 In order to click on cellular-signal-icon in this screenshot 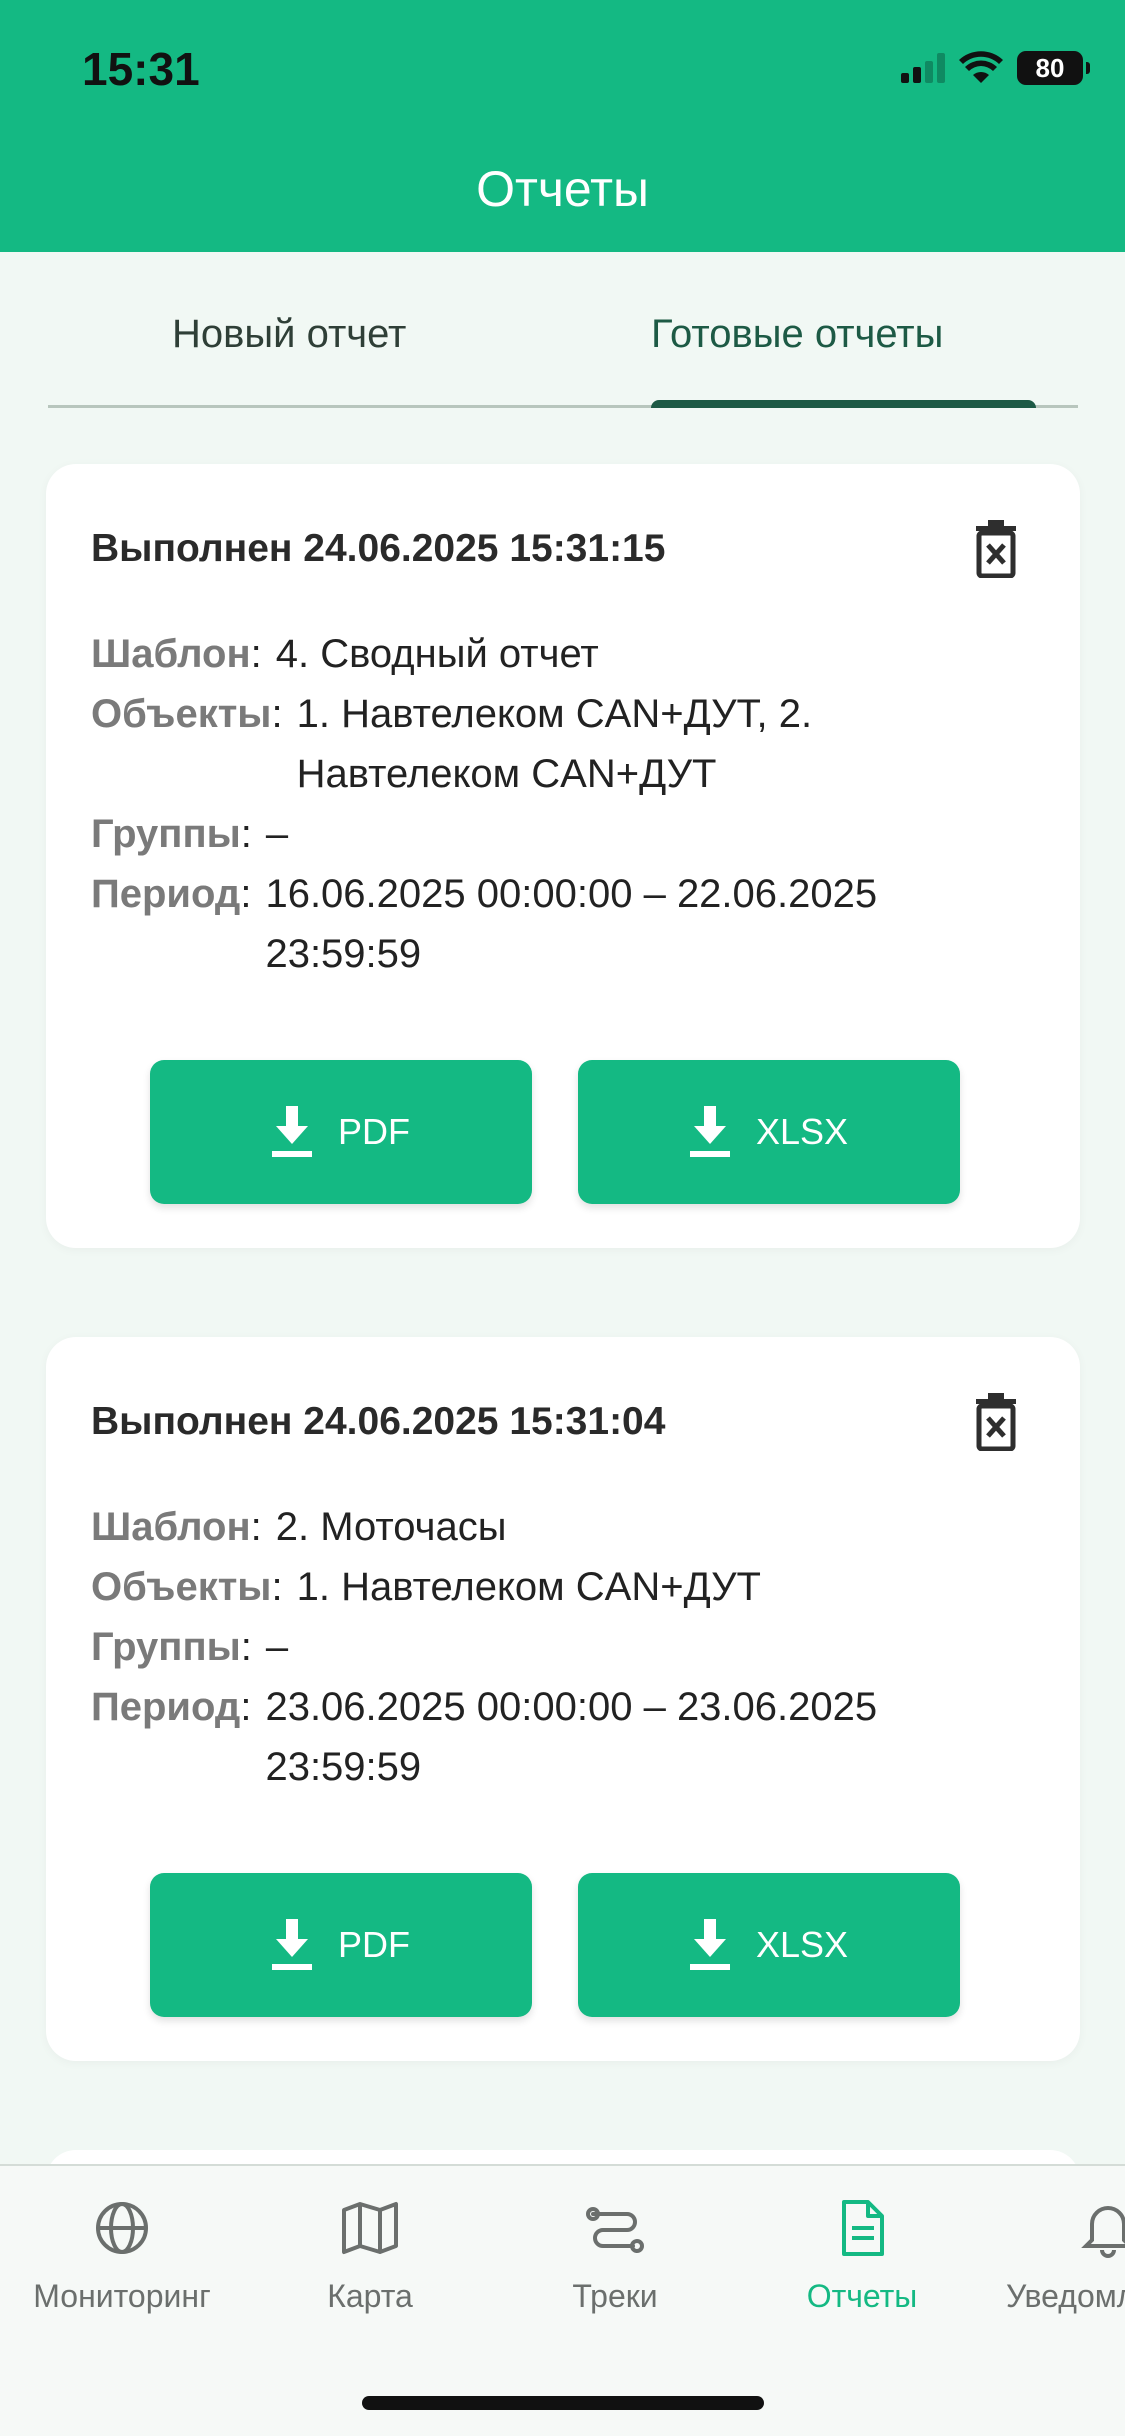, I will do `click(923, 68)`.